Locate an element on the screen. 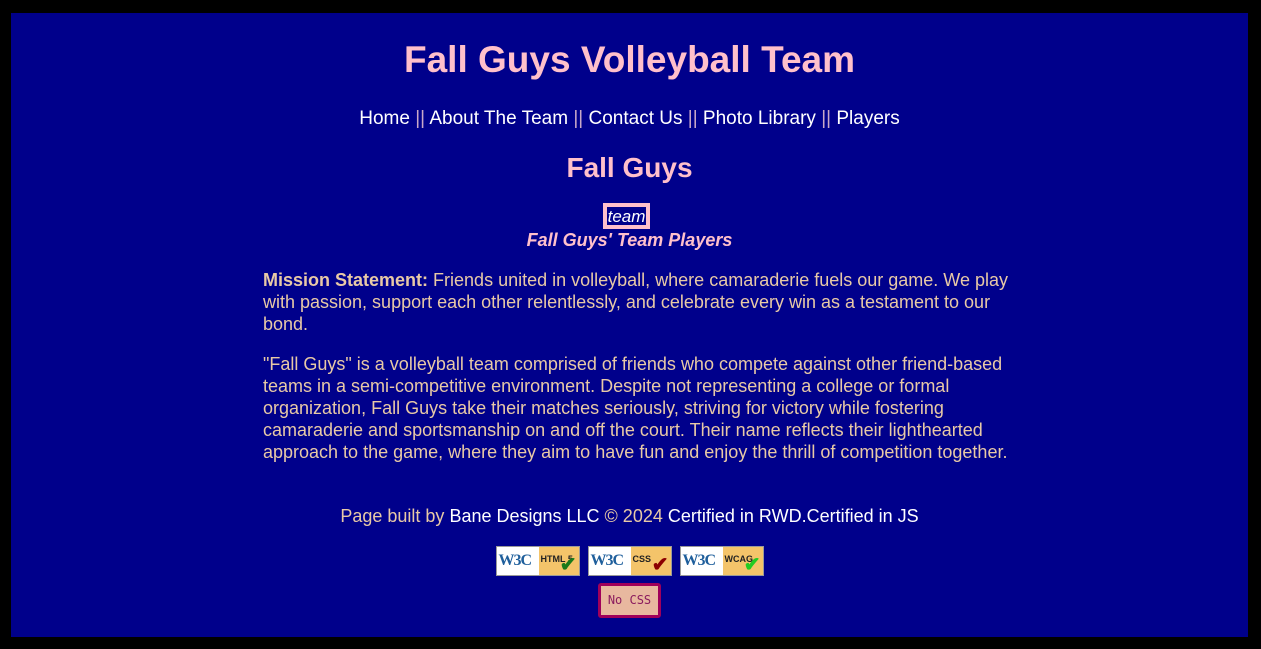 This screenshot has height=649, width=1261. css-validation-badge: W3C CSS ✔ is located at coordinates (629, 561).